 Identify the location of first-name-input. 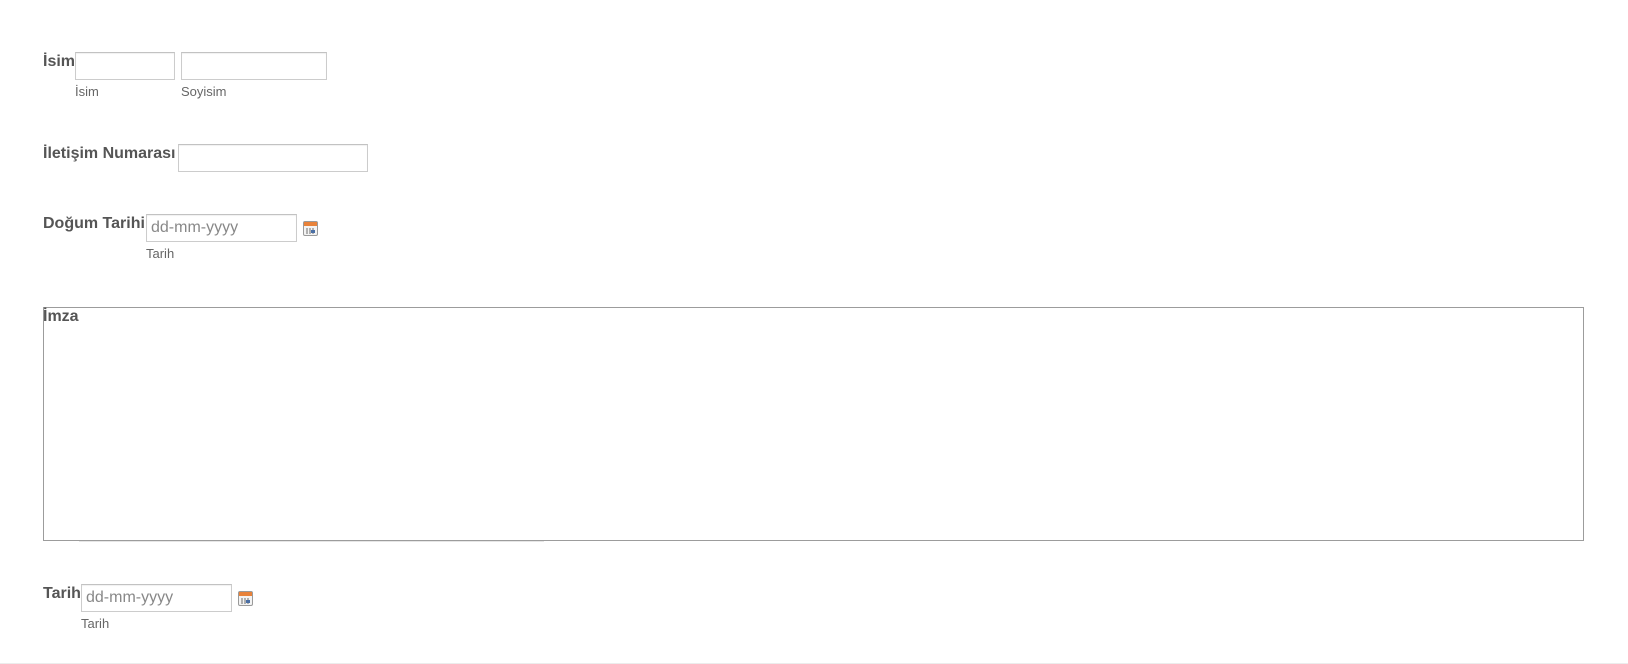
(125, 66).